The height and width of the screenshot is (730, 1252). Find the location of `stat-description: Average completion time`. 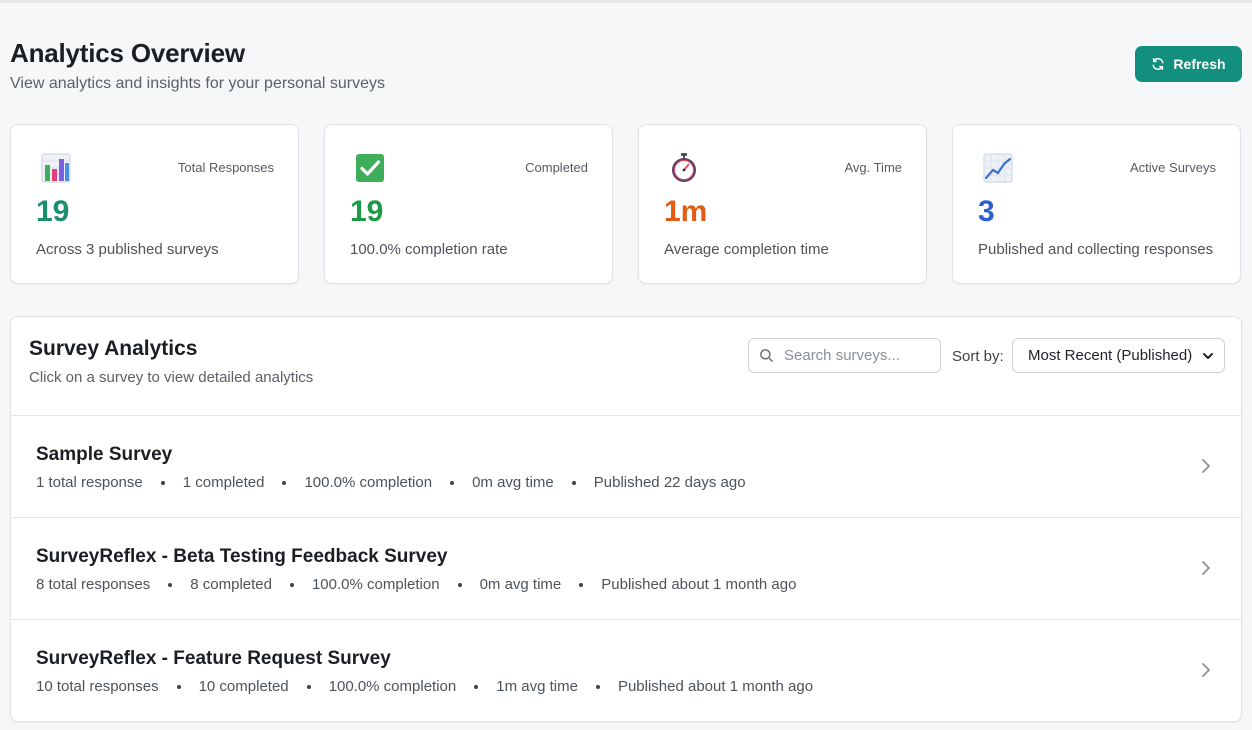

stat-description: Average completion time is located at coordinates (746, 249).